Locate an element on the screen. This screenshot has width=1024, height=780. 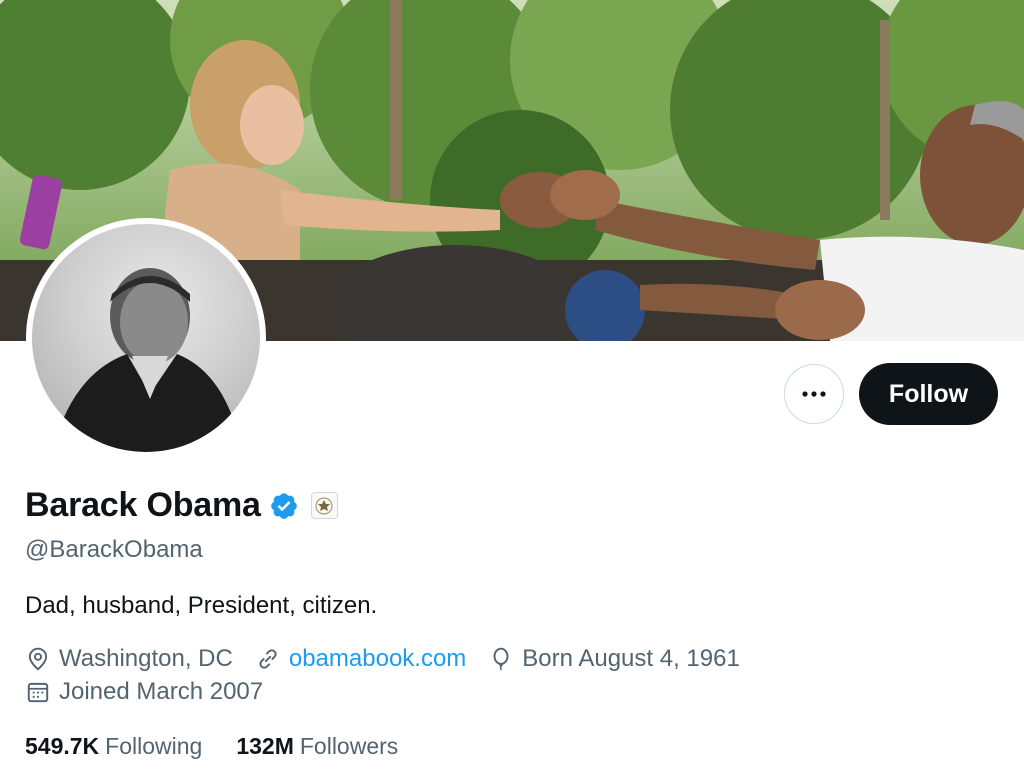
profile-name-row: Barack Obama is located at coordinates (181, 505).